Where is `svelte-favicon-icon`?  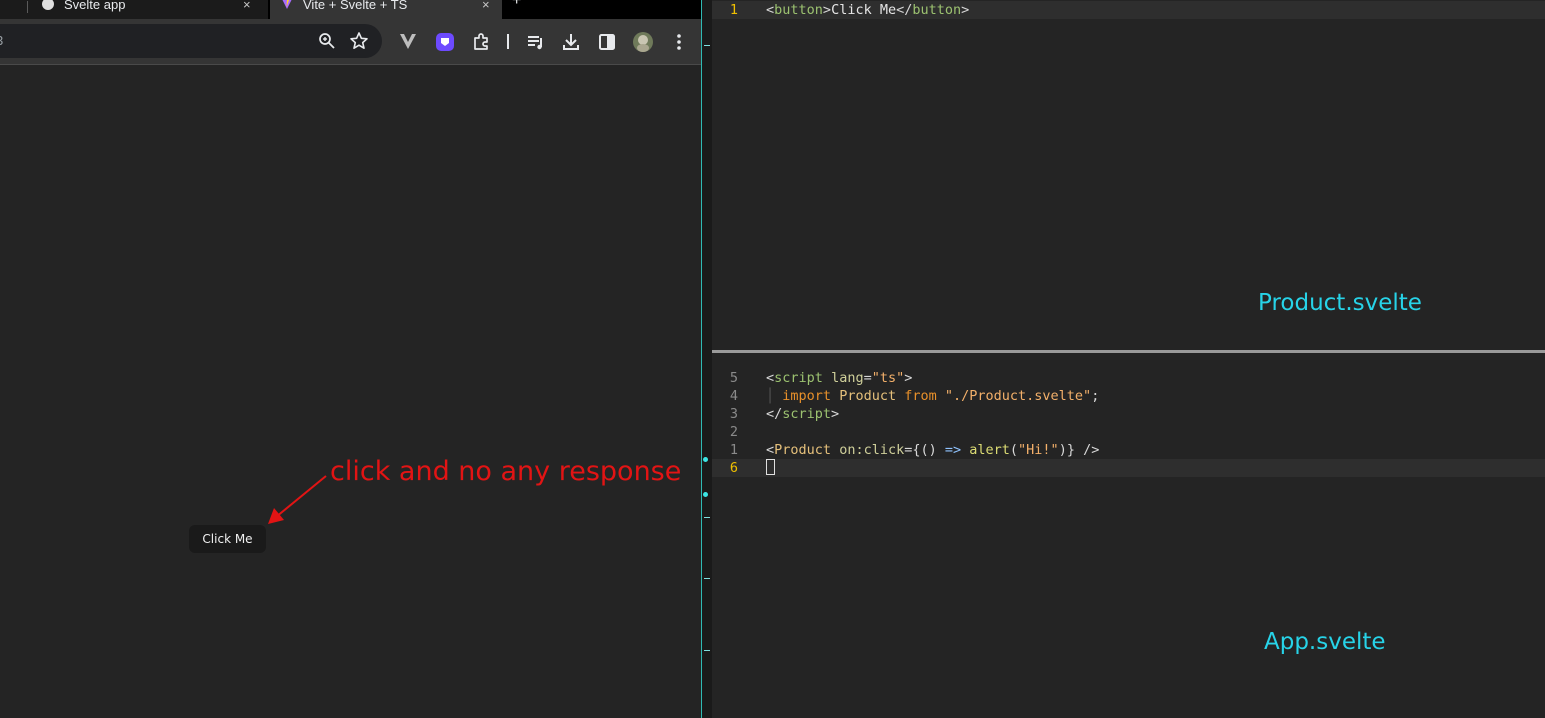
svelte-favicon-icon is located at coordinates (48, 5).